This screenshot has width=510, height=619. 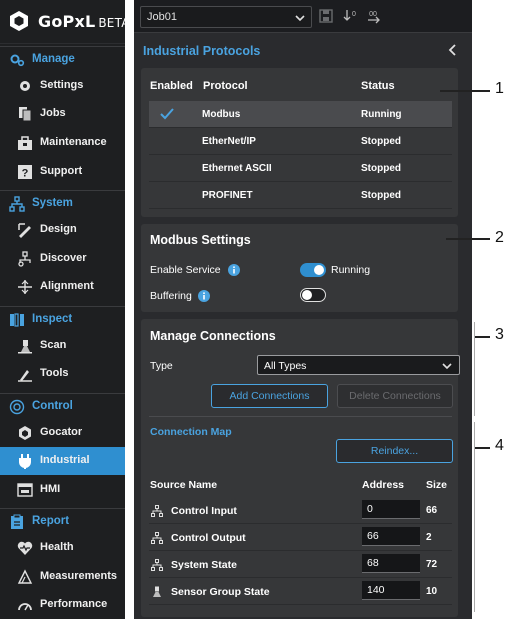 What do you see at coordinates (432, 510) in the screenshot?
I see `connection-size: 66` at bounding box center [432, 510].